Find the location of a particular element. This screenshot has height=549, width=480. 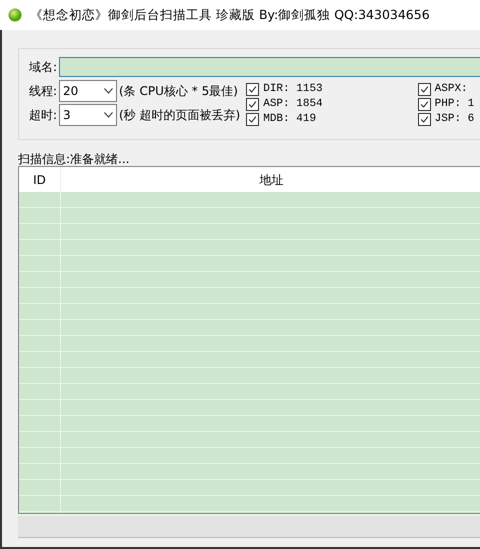

threads-label: 线程: is located at coordinates (43, 91).